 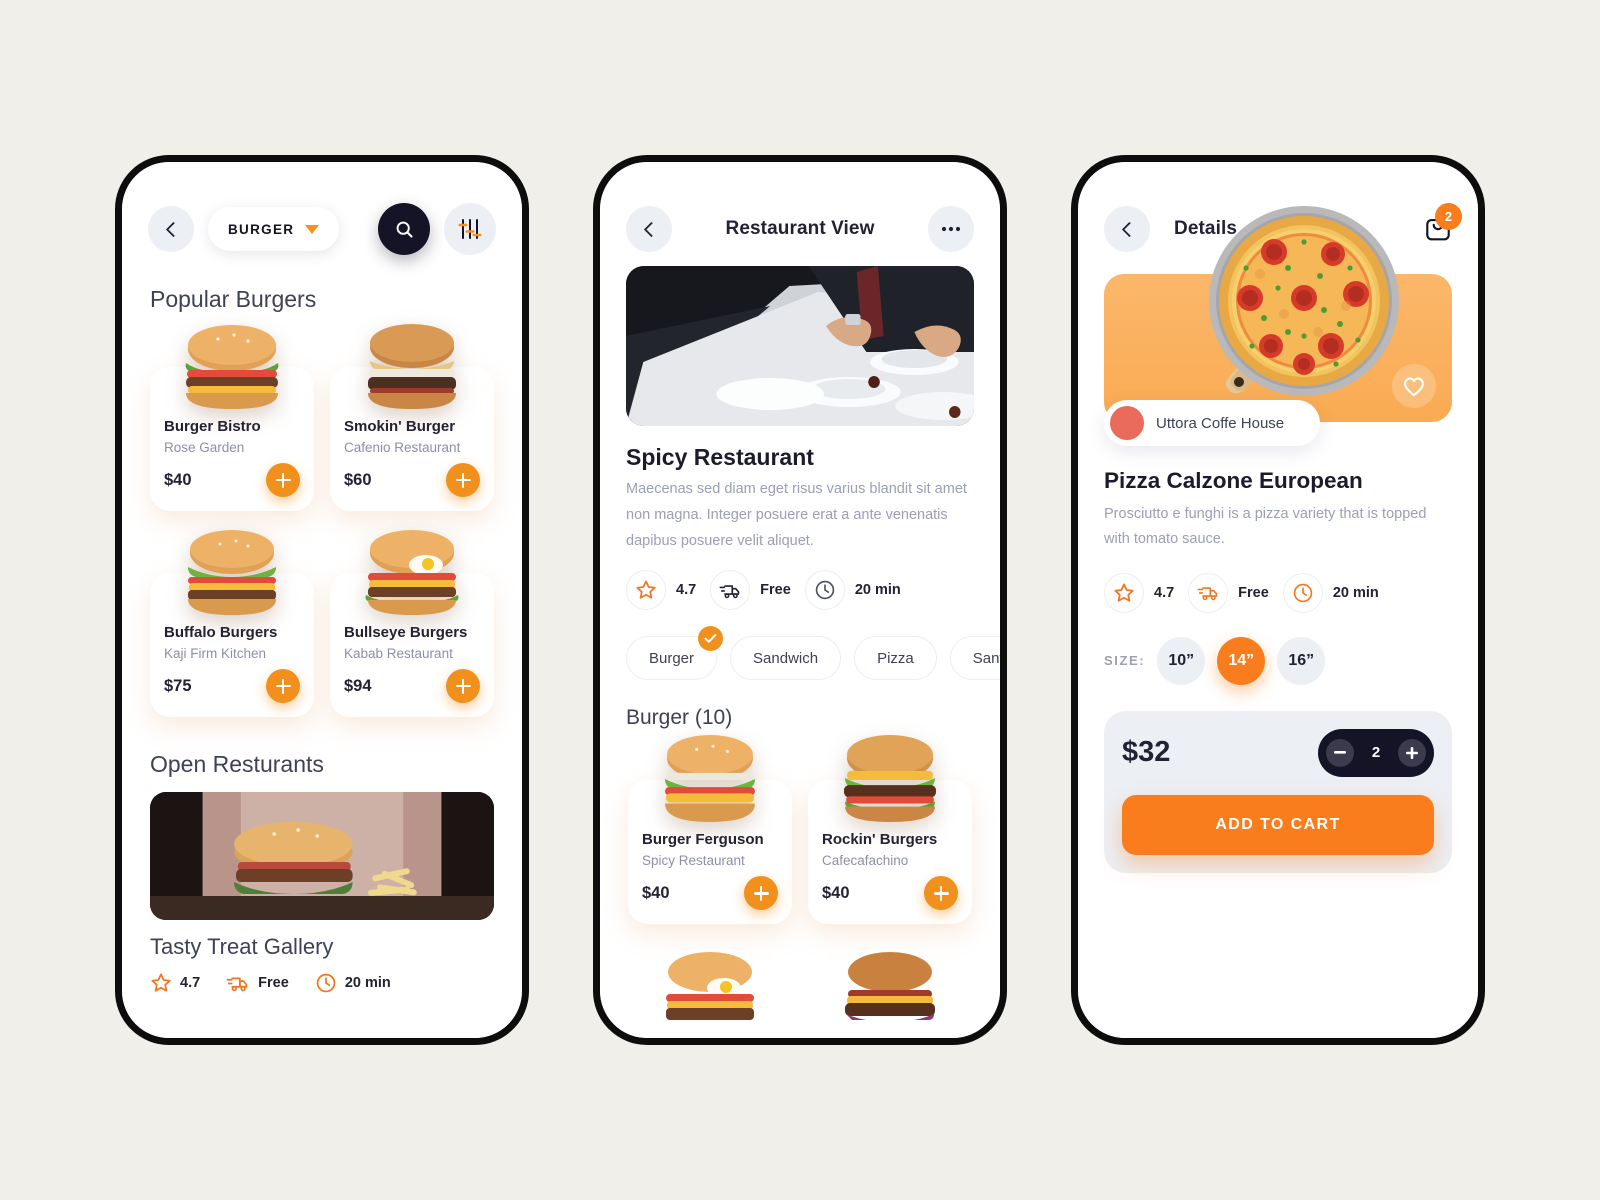 I want to click on cart-panel: $32 2 ADD TO CART, so click(x=1278, y=791).